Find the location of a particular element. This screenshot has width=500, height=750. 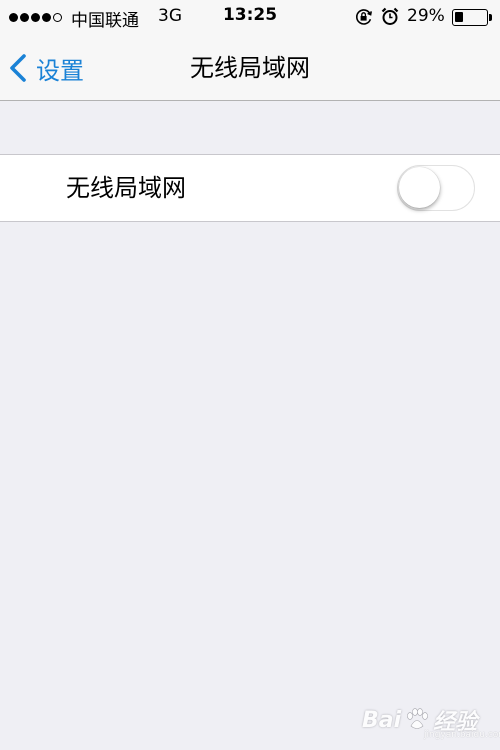

battery-body is located at coordinates (470, 17).